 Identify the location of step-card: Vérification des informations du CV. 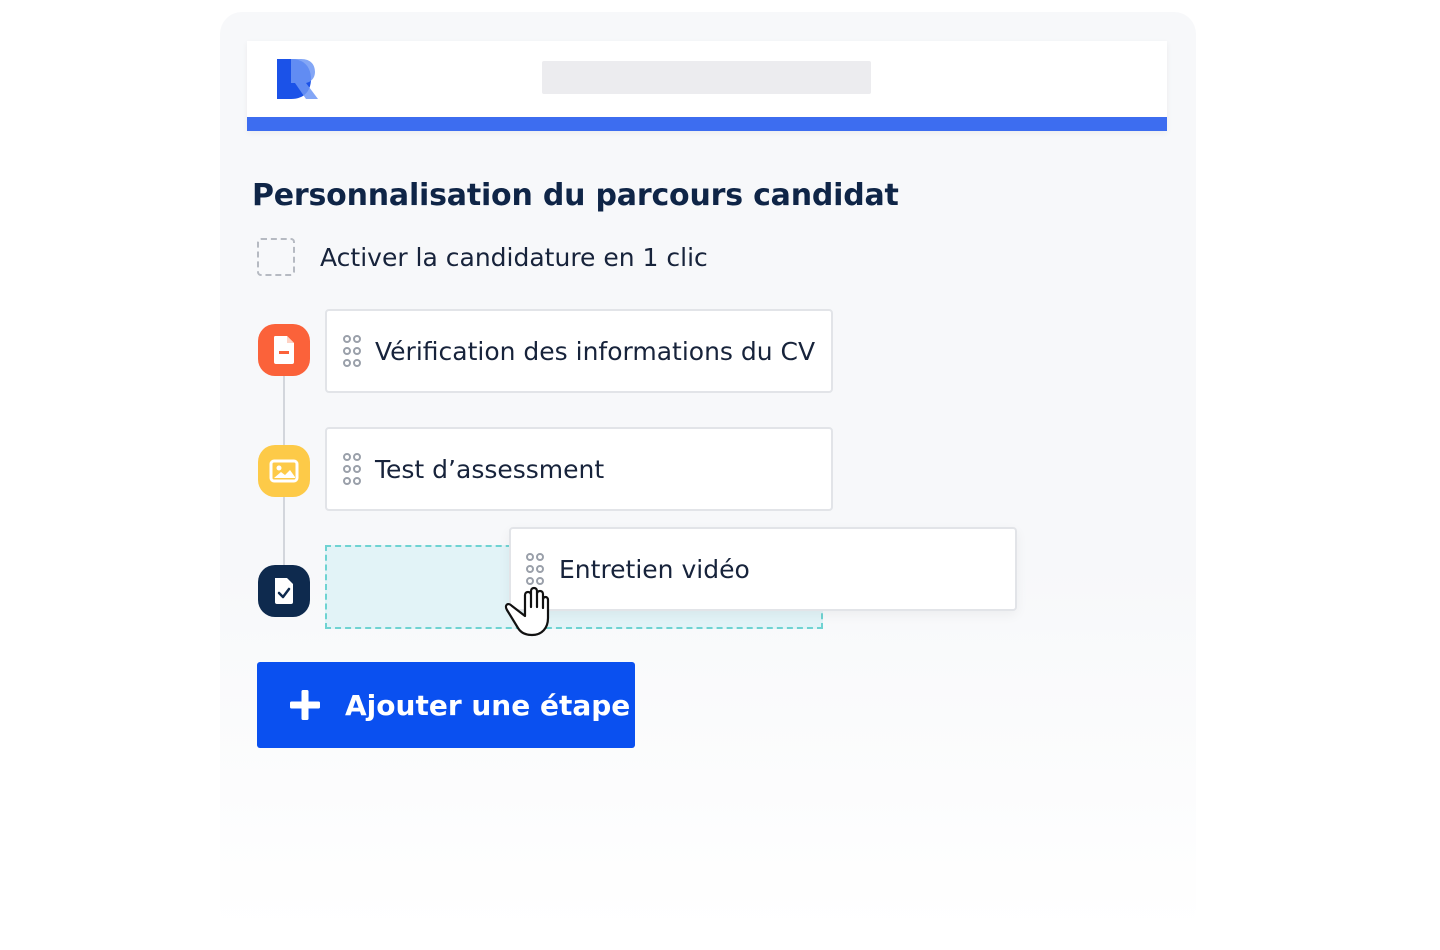
(579, 351).